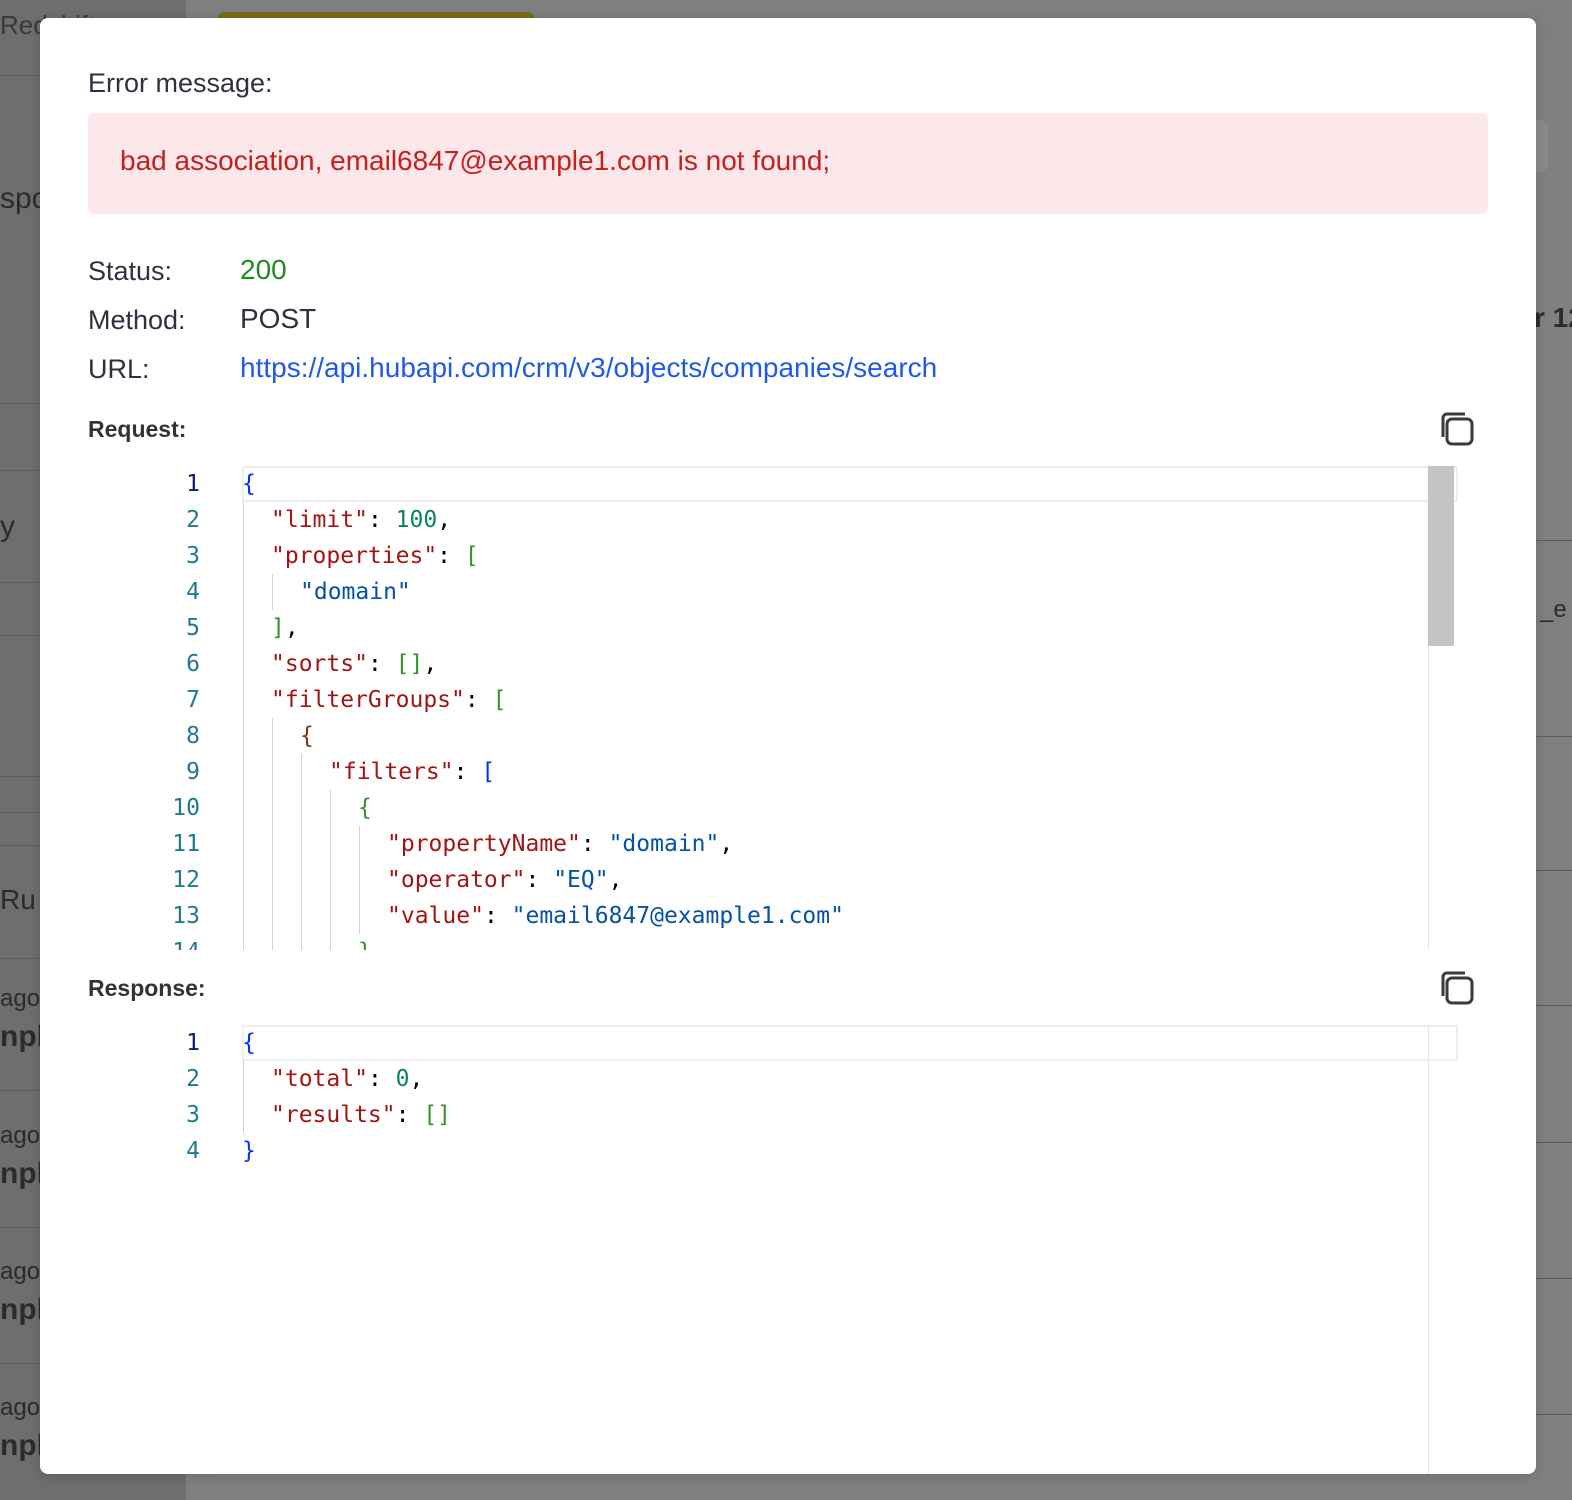 This screenshot has height=1500, width=1572. I want to click on code-line: "total": 0,, so click(347, 1079).